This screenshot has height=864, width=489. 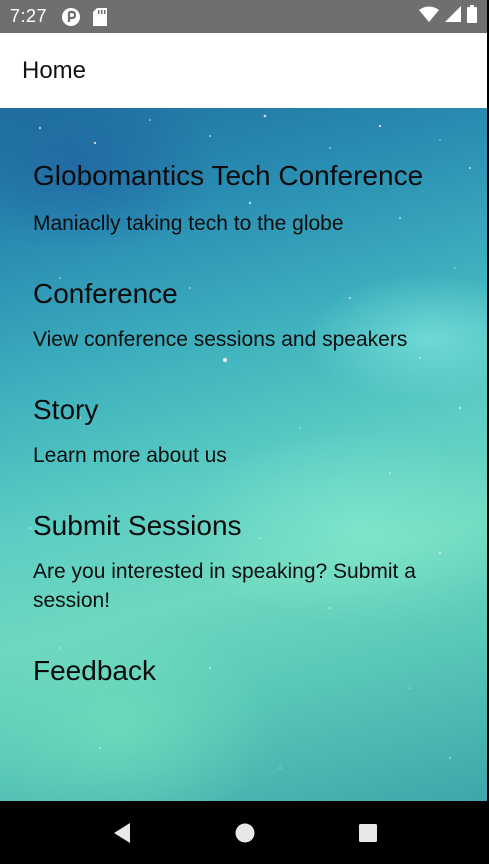 I want to click on section-story: Story Learn more about us, so click(x=248, y=430).